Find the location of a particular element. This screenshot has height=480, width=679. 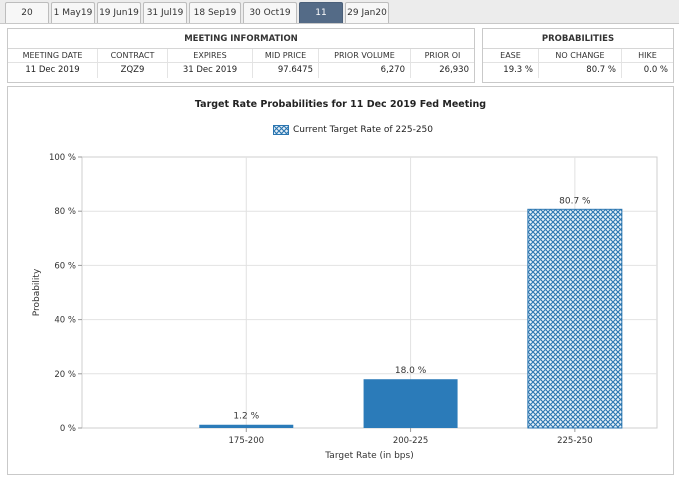

header-meeting-date: MEETING DATE is located at coordinates (53, 55).